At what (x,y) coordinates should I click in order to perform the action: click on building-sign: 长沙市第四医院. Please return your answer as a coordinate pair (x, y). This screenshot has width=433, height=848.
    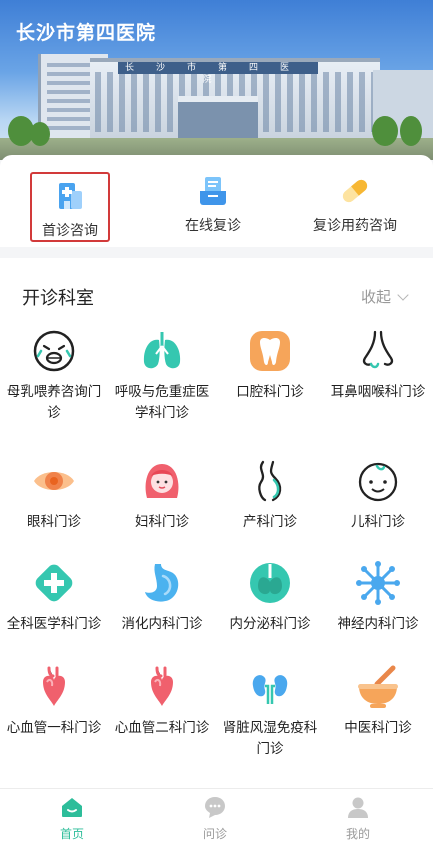
    Looking at the image, I should click on (218, 73).